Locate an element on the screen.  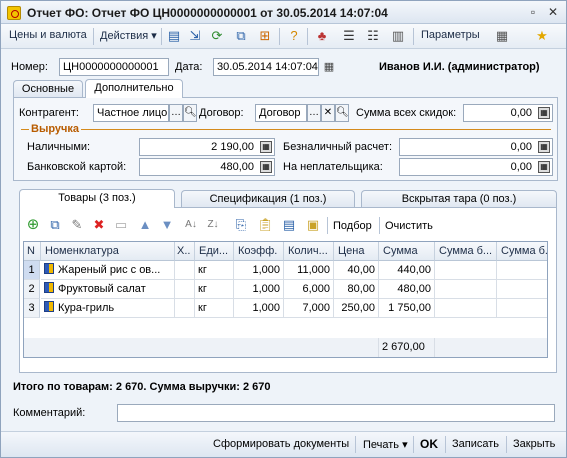
close-icon: ✕ is located at coordinates (553, 13).